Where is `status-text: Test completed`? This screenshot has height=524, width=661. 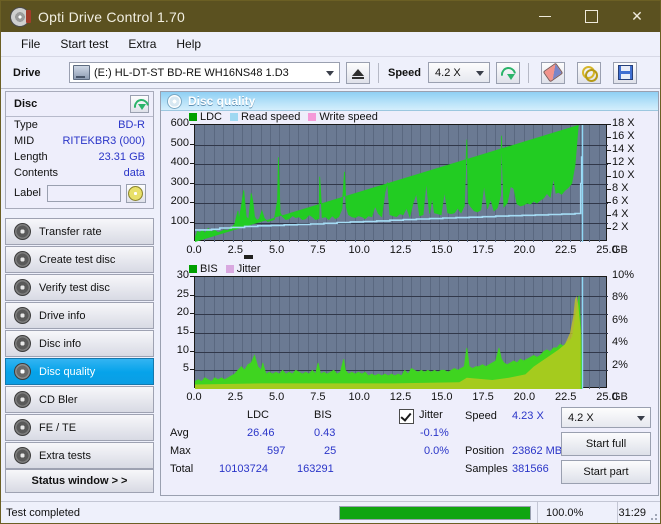
status-text: Test completed is located at coordinates (43, 512).